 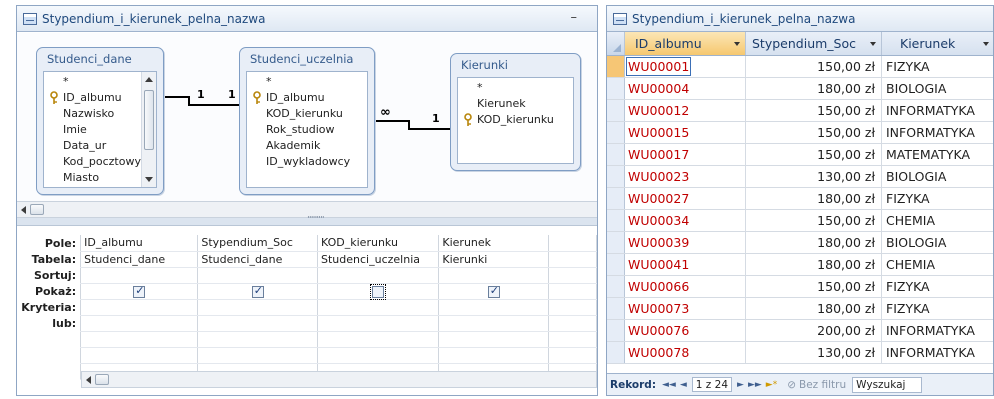 What do you see at coordinates (100, 114) in the screenshot?
I see `table-field: Nazwisko` at bounding box center [100, 114].